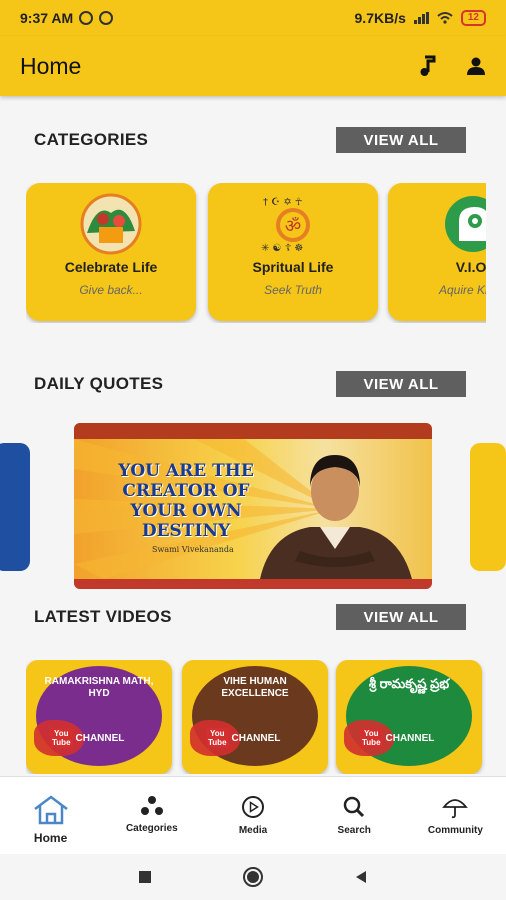 The image size is (506, 900). What do you see at coordinates (145, 877) in the screenshot?
I see `recents-icon` at bounding box center [145, 877].